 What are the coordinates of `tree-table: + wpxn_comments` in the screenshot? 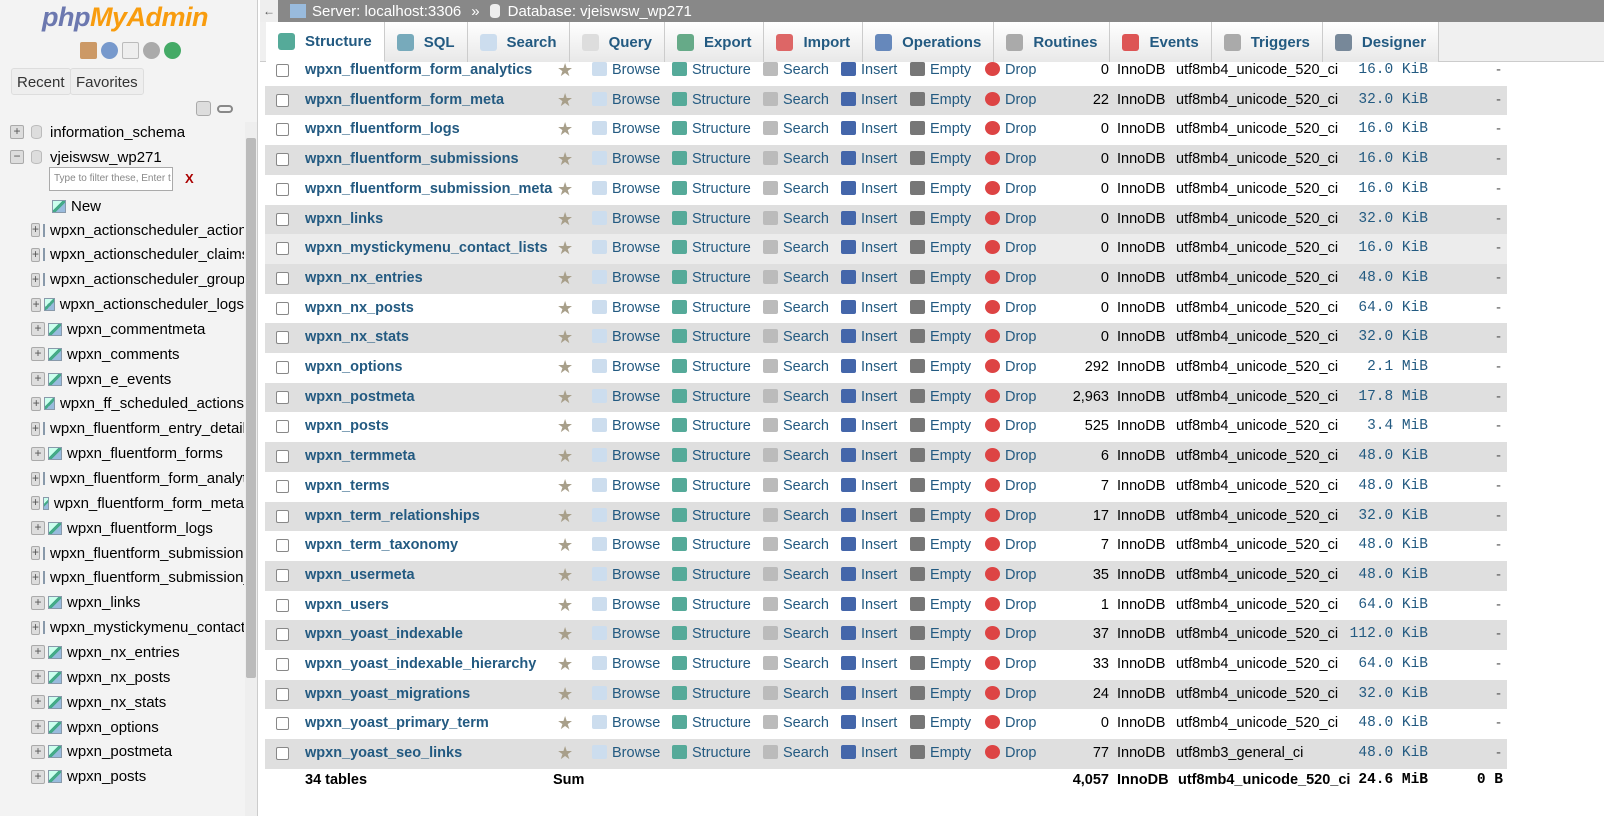 It's located at (137, 354).